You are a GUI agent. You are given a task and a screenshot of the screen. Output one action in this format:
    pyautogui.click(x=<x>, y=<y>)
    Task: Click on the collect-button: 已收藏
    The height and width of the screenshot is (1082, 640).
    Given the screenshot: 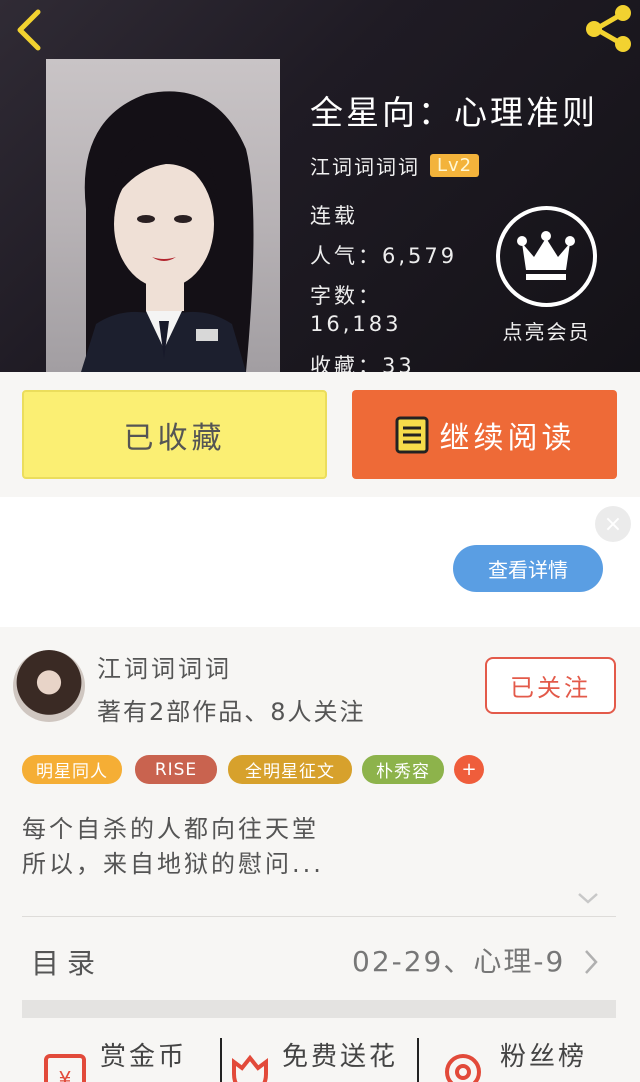 What is the action you would take?
    pyautogui.click(x=174, y=434)
    